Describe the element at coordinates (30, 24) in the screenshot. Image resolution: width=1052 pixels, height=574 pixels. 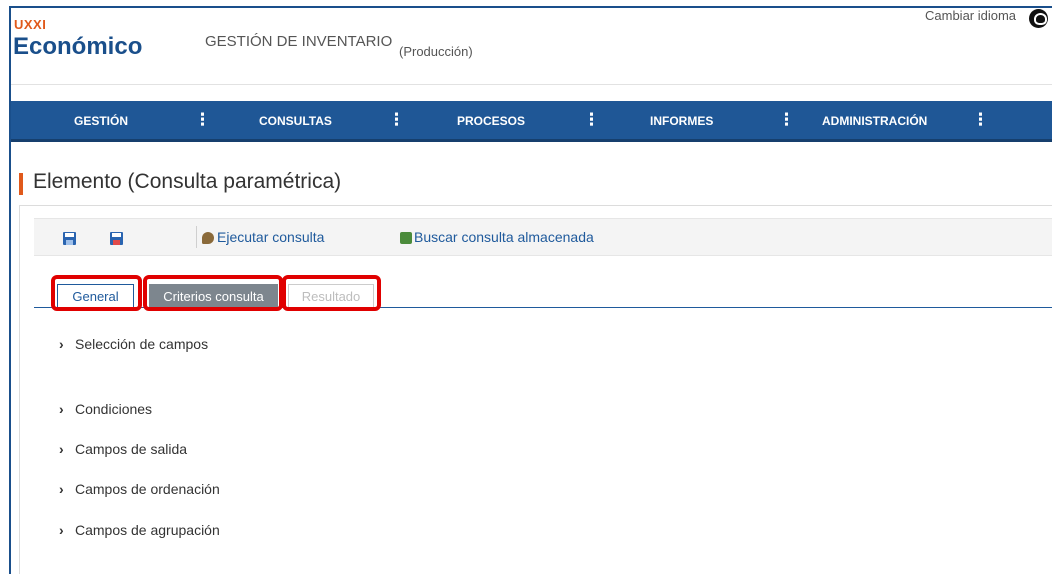
I see `logo-small: UXXI` at that location.